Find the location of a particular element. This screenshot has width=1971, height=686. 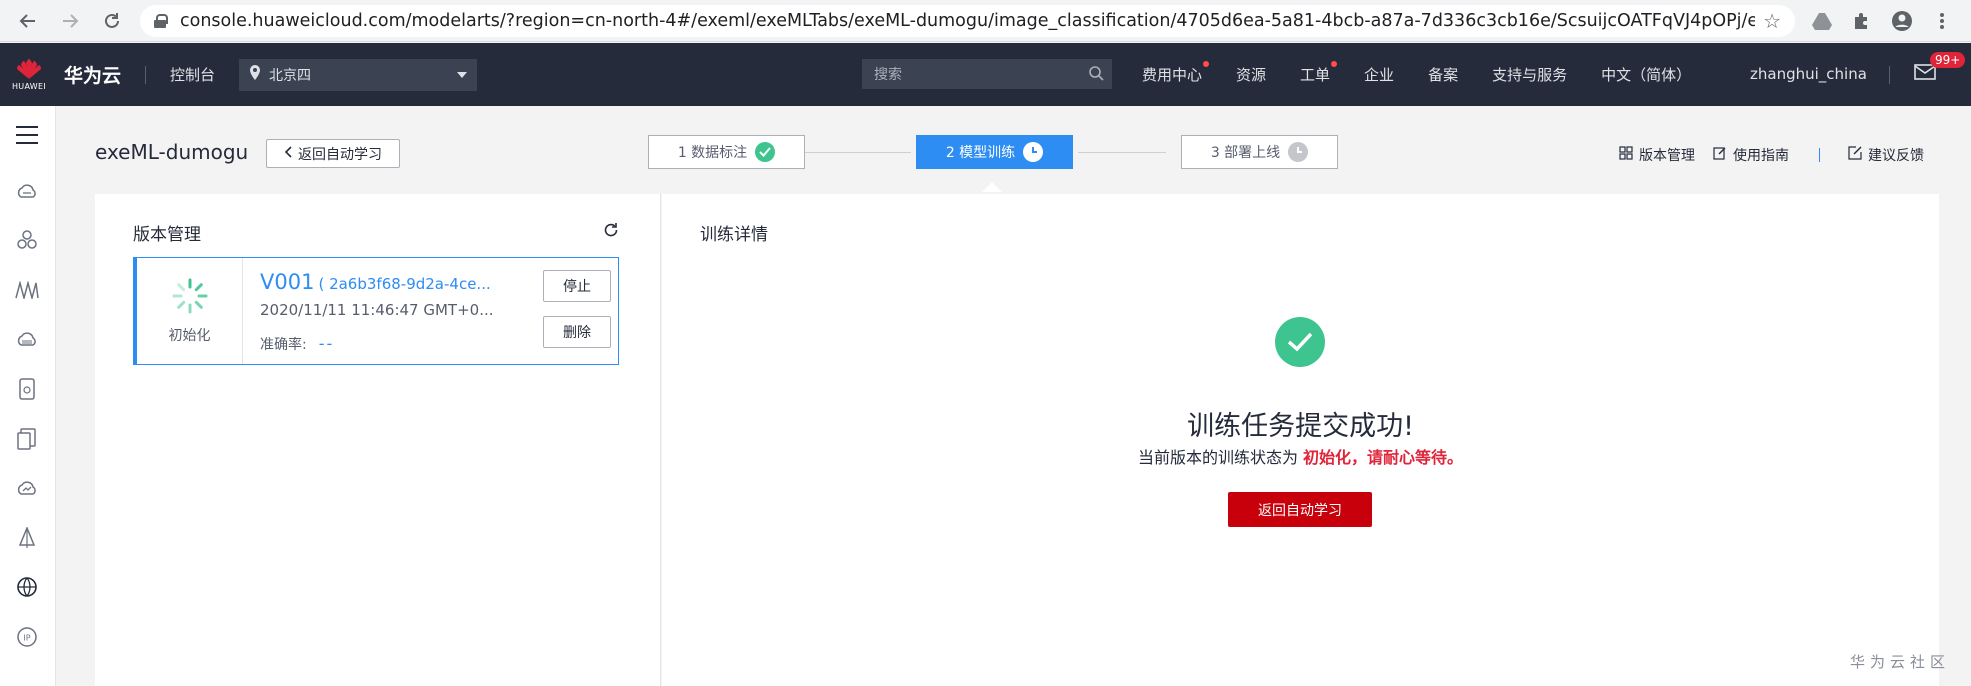

cloud-storage-icon is located at coordinates (27, 339).